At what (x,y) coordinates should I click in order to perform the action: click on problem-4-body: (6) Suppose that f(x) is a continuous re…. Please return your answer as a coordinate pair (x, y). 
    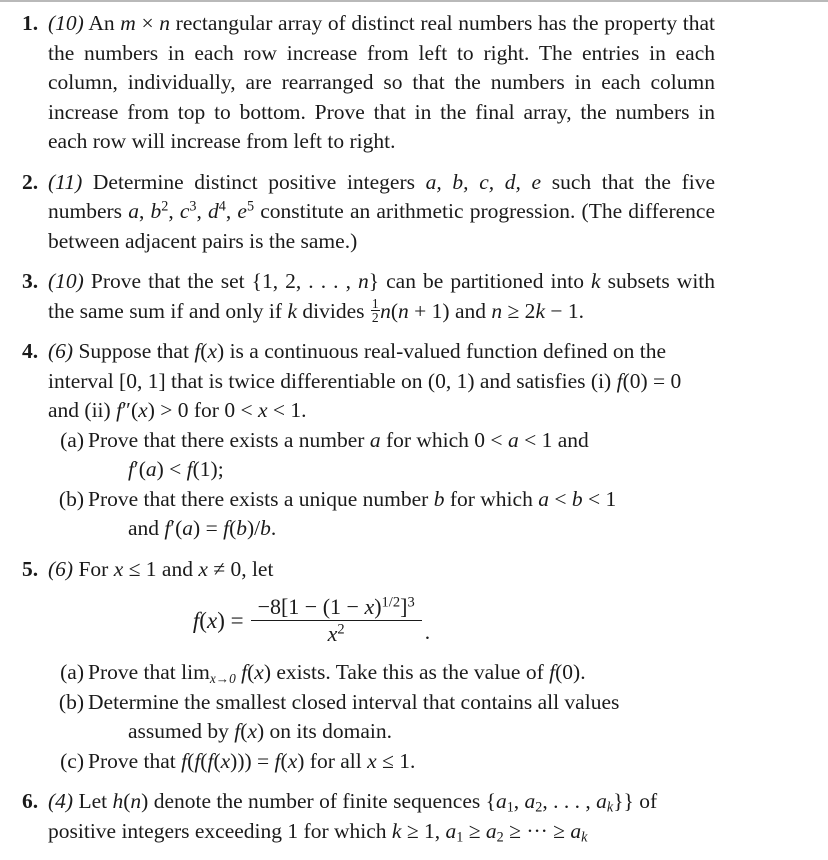
    Looking at the image, I should click on (365, 380).